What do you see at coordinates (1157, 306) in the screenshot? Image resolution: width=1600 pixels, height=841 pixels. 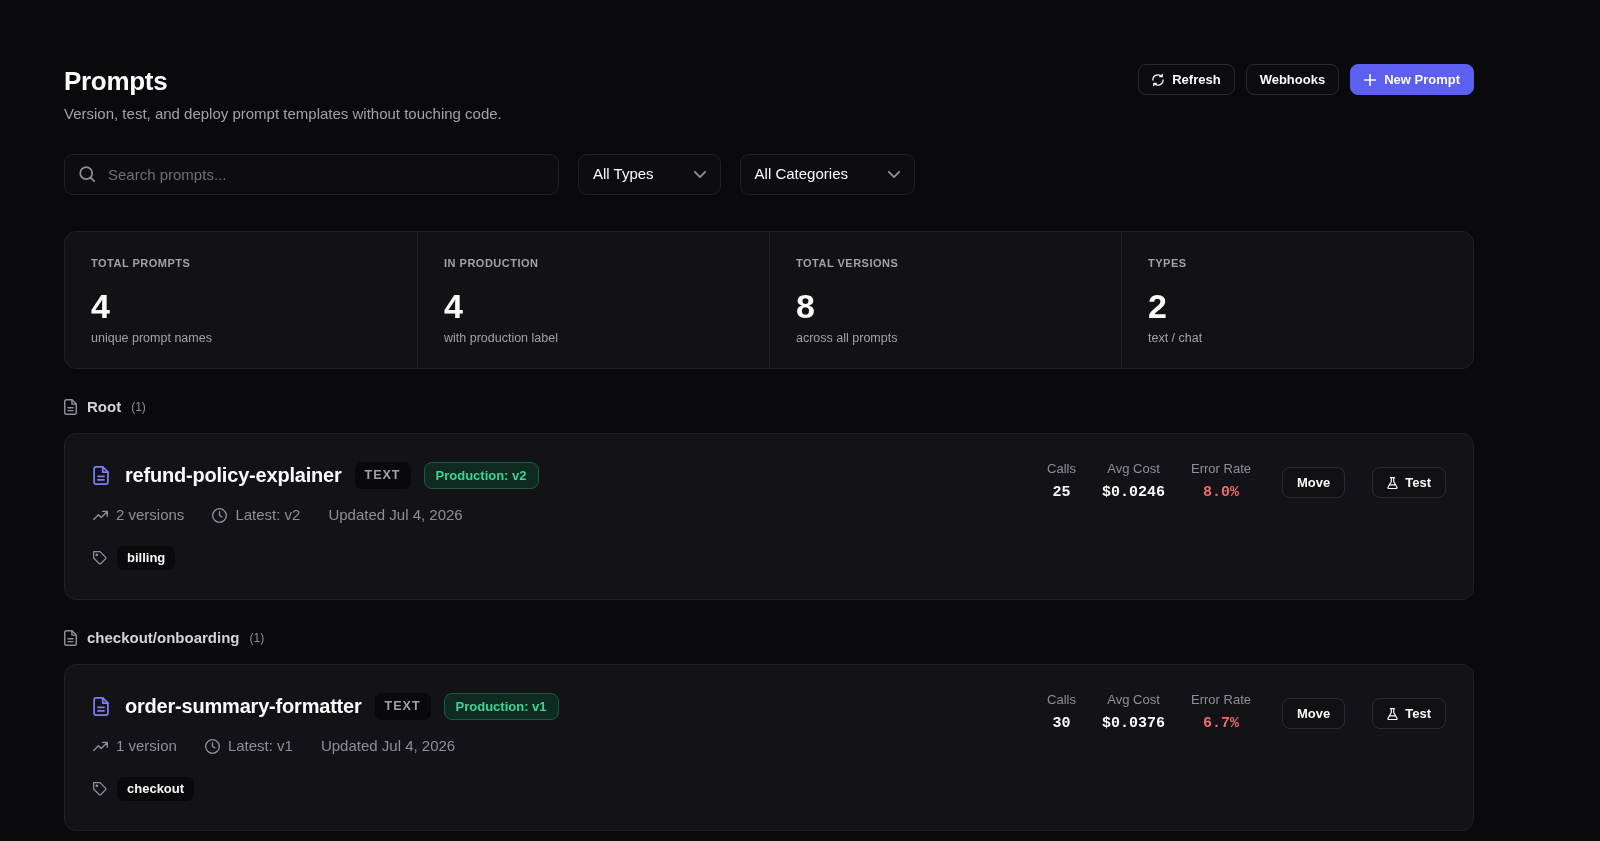 I see `stat-value: 2` at bounding box center [1157, 306].